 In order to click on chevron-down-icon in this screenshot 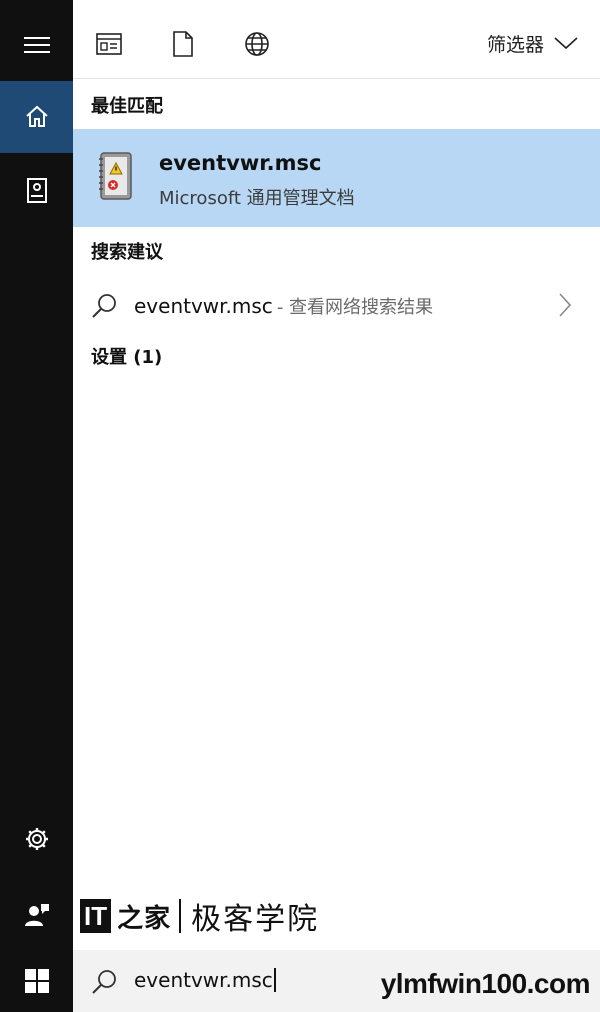, I will do `click(566, 43)`.